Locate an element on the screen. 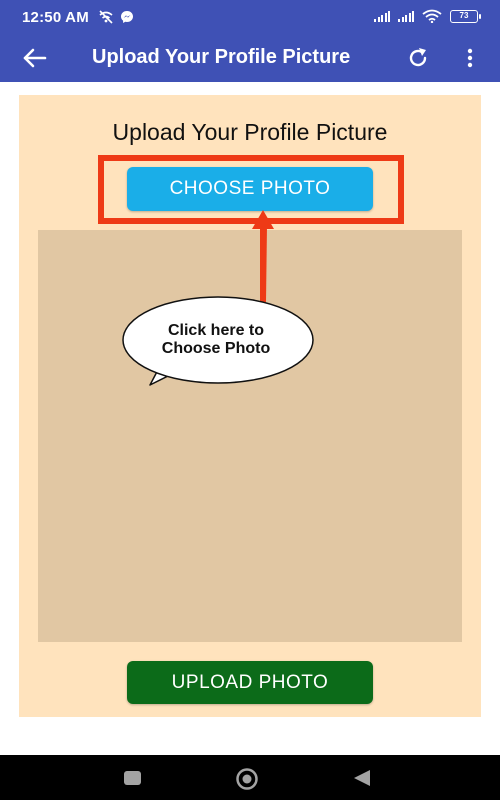 The height and width of the screenshot is (800, 500). app-bar: Upload Your Profile Picture is located at coordinates (250, 58).